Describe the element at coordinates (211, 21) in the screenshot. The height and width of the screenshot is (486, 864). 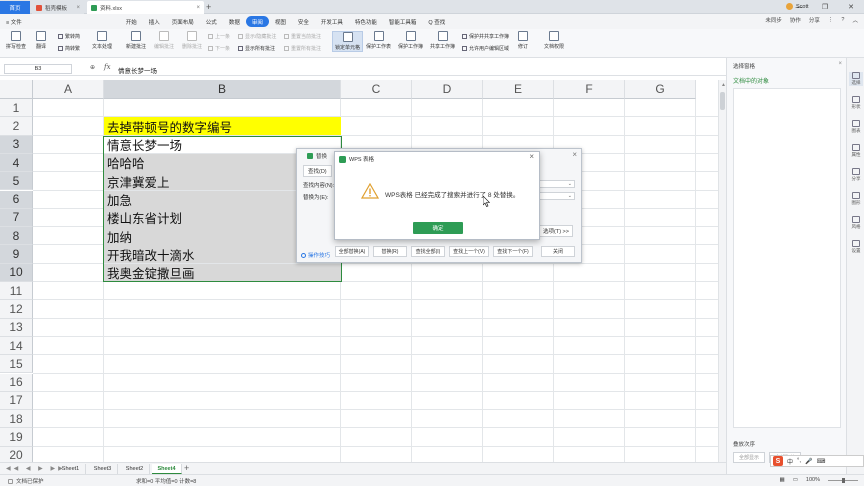
I see `menu-item-3: 公式` at that location.